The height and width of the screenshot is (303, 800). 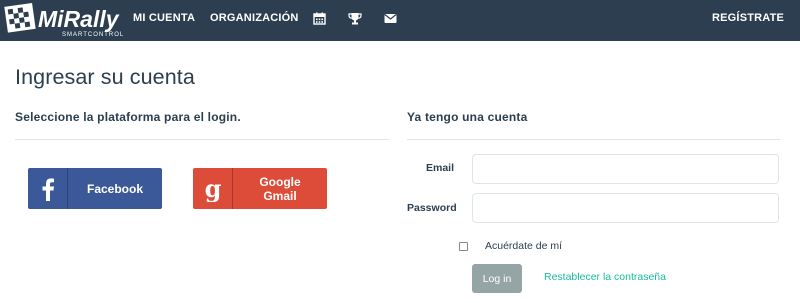 What do you see at coordinates (748, 18) in the screenshot?
I see `register-link: REGÍSTRATE` at bounding box center [748, 18].